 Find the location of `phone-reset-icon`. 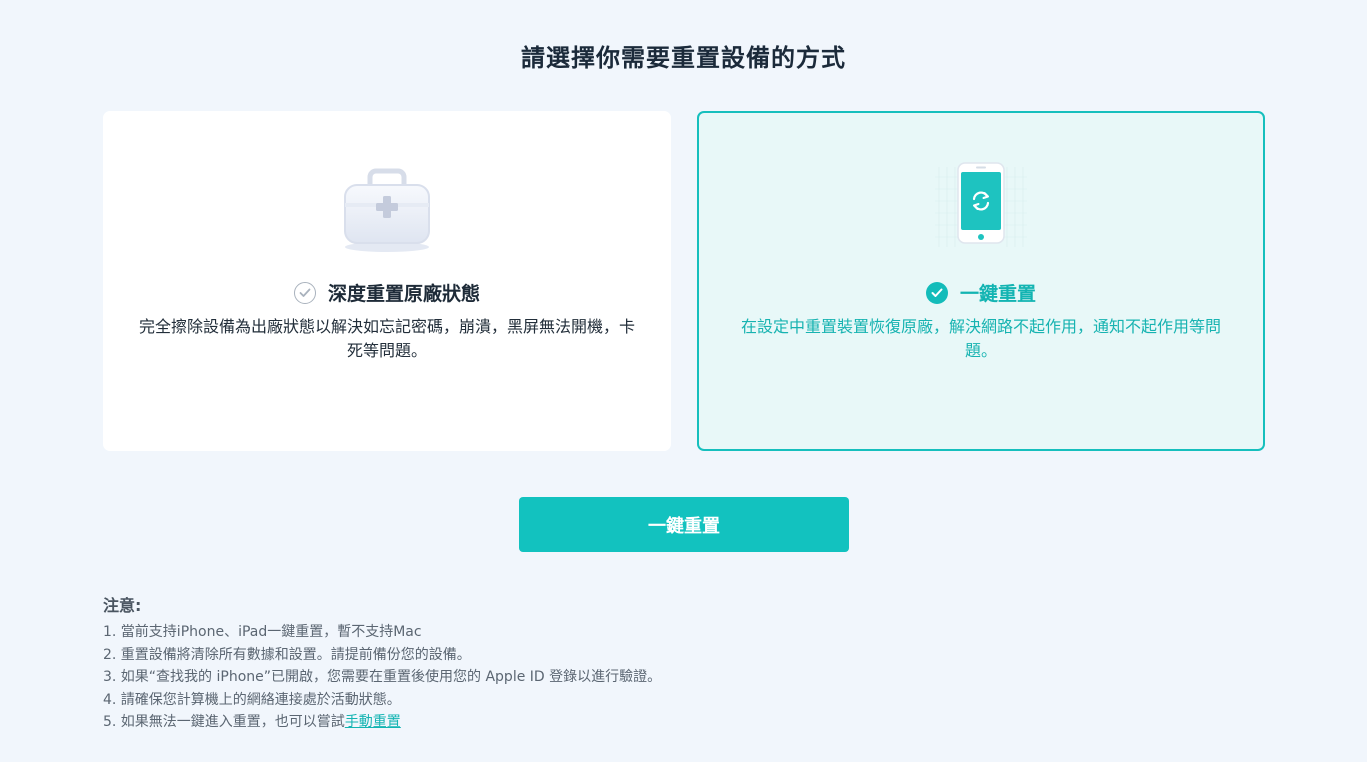

phone-reset-icon is located at coordinates (981, 204).